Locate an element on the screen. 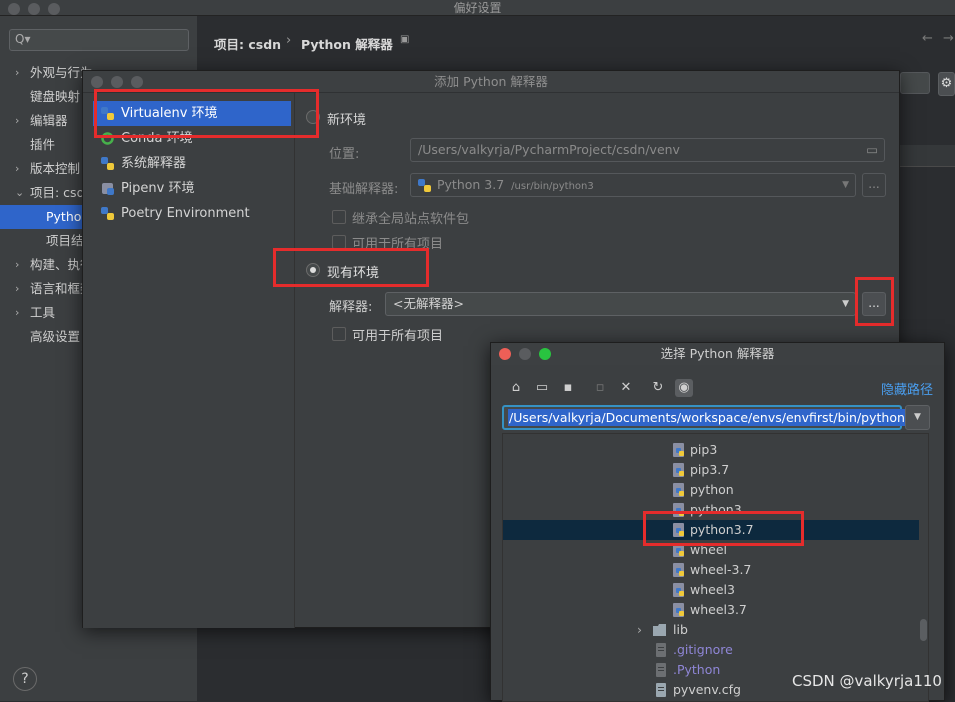  python-icon is located at coordinates (424, 185).